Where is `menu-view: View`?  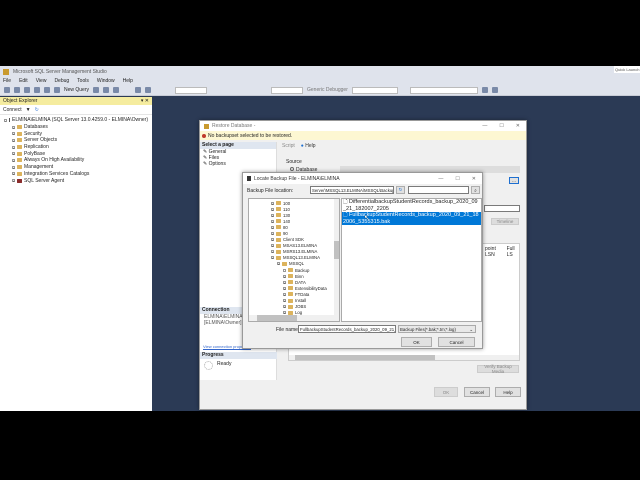 menu-view: View is located at coordinates (41, 81).